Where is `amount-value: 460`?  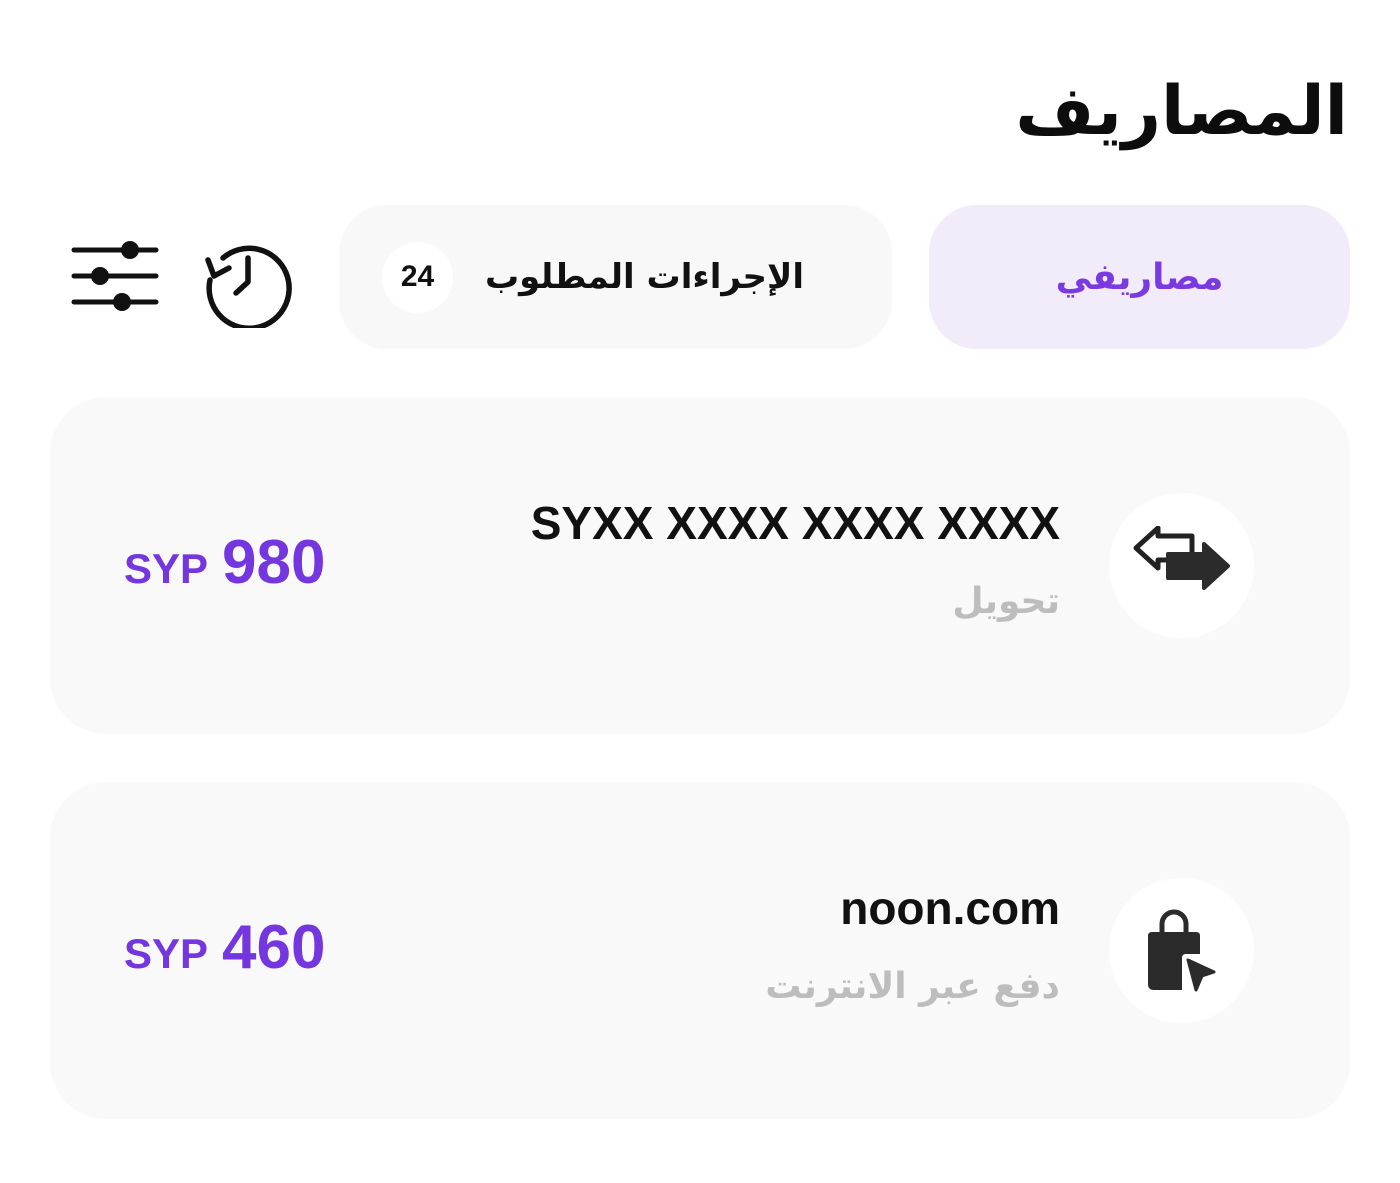
amount-value: 460 is located at coordinates (274, 947).